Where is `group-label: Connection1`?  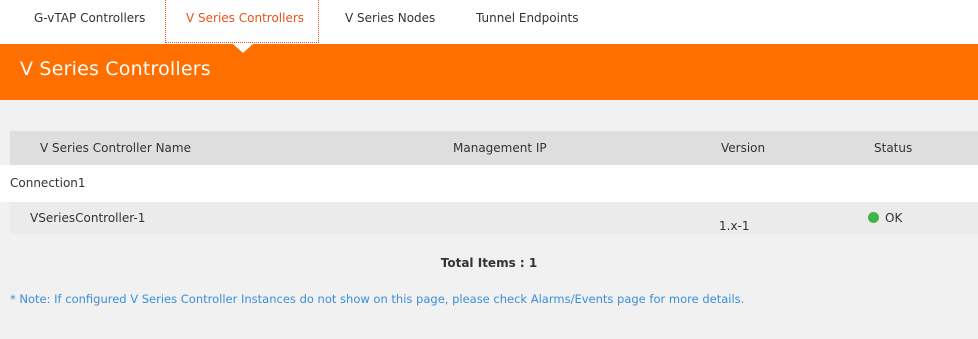
group-label: Connection1 is located at coordinates (48, 183).